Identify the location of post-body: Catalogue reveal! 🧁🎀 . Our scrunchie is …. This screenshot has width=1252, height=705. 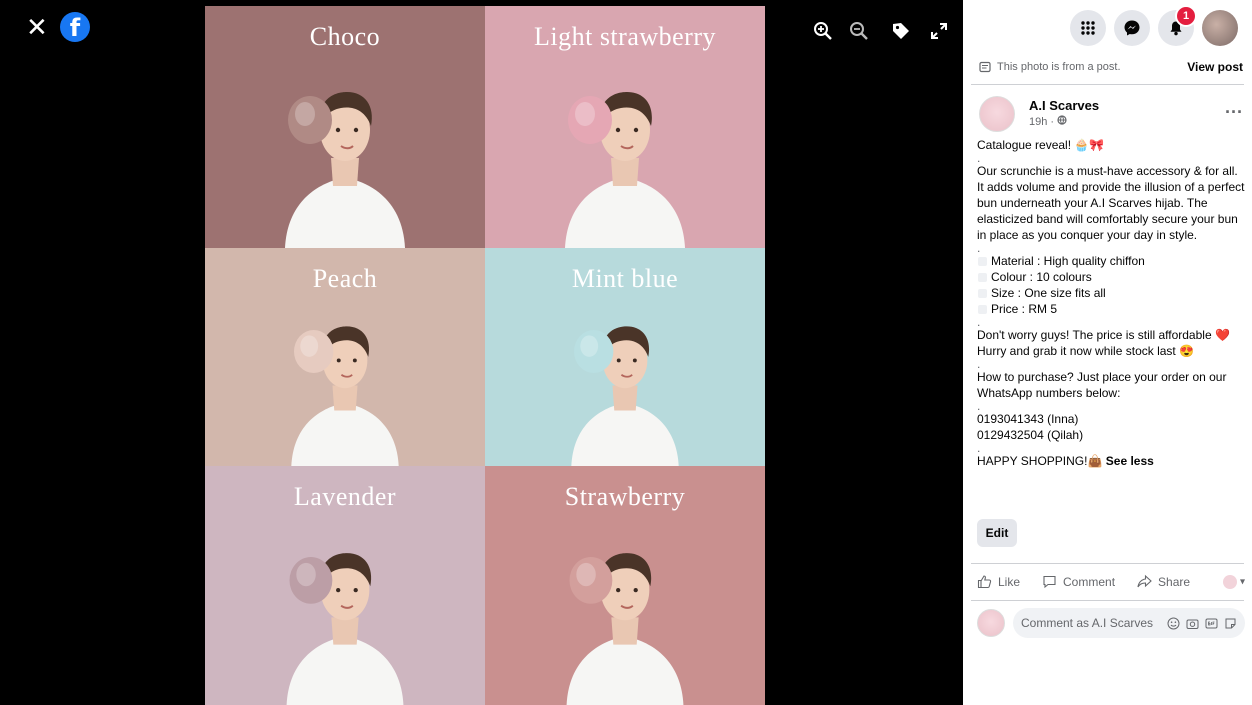
(1111, 303).